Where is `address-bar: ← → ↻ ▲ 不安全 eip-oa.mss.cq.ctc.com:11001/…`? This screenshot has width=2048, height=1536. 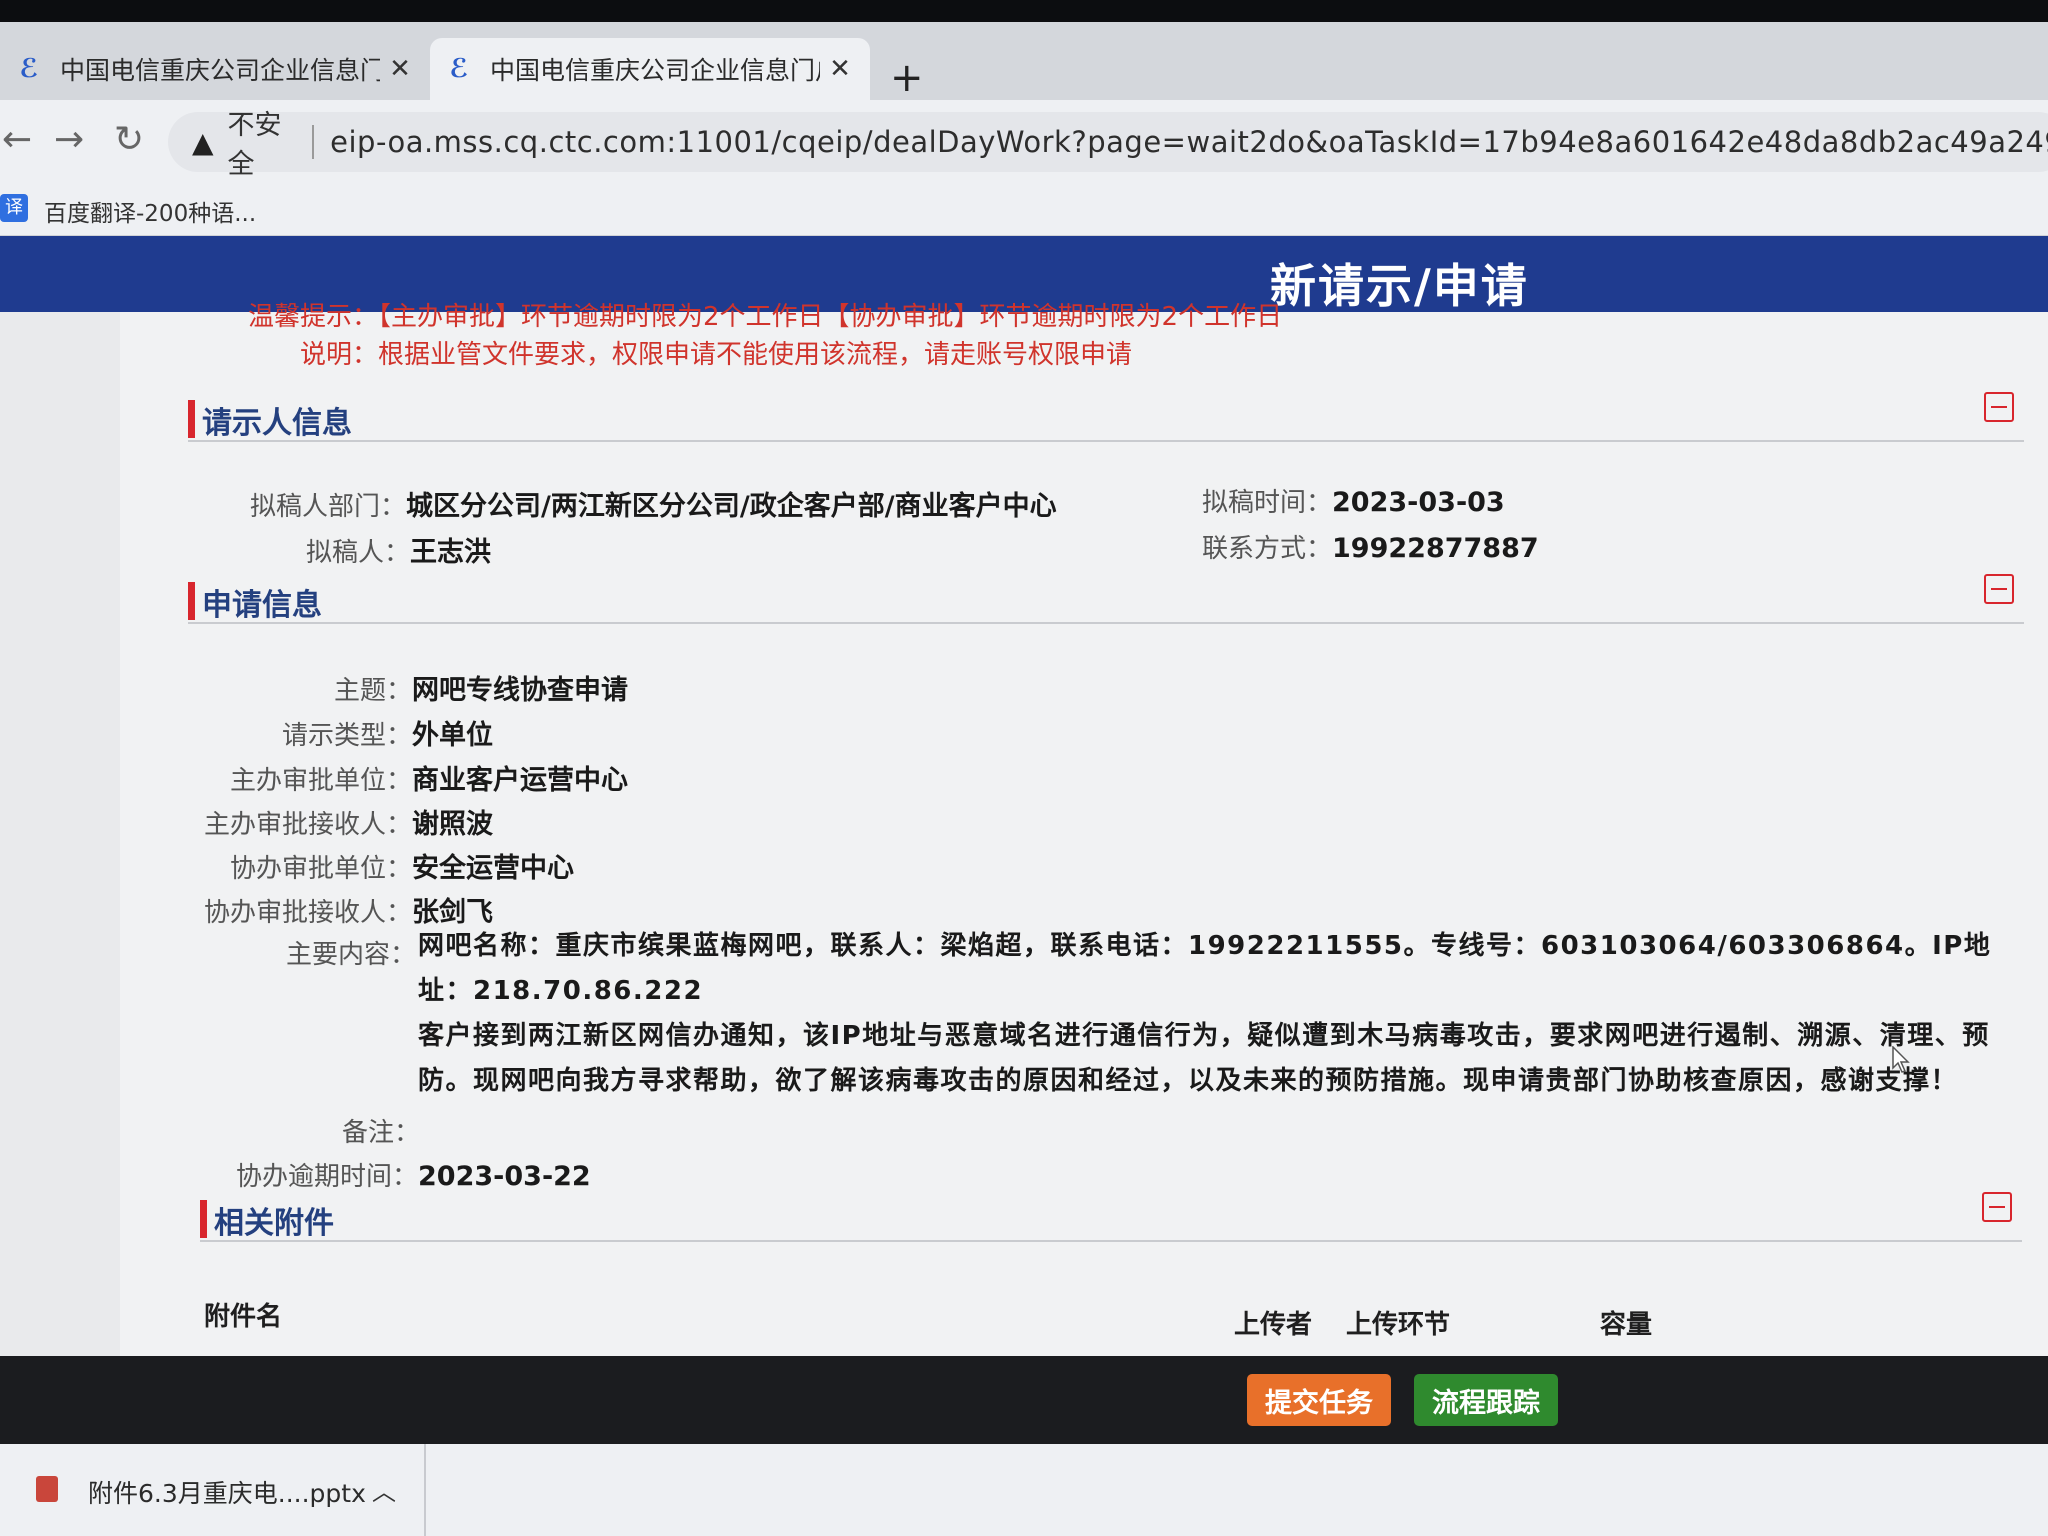
address-bar: ← → ↻ ▲ 不安全 eip-oa.mss.cq.ctc.com:11001/… is located at coordinates (1024, 142).